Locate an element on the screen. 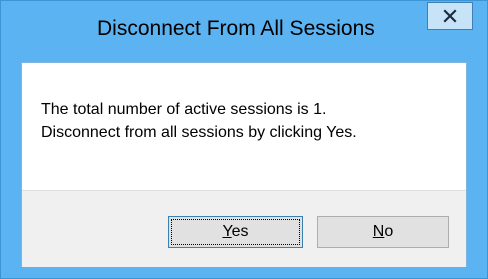 The width and height of the screenshot is (488, 279). close-icon is located at coordinates (450, 16).